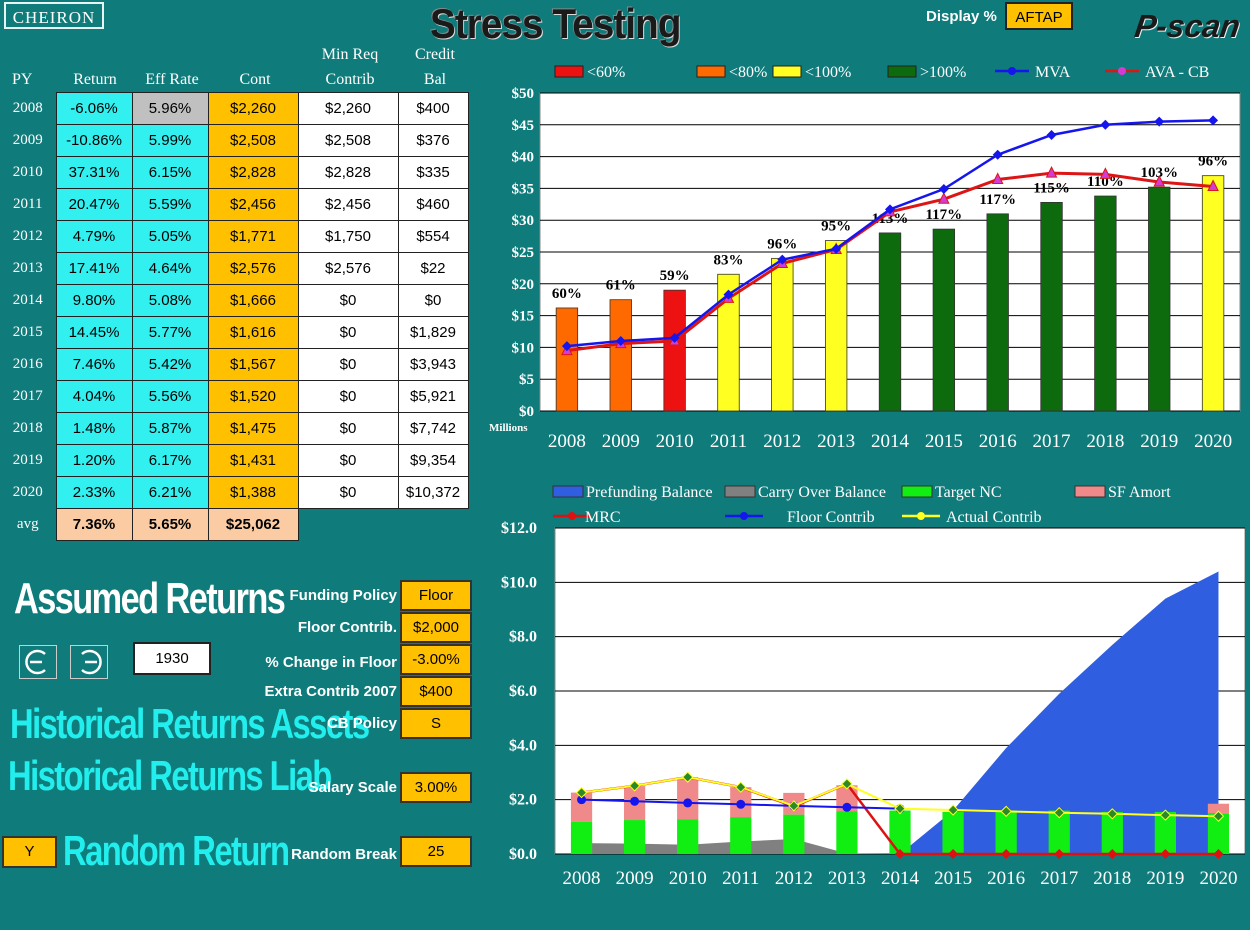 This screenshot has width=1250, height=930. Describe the element at coordinates (436, 595) in the screenshot. I see `funding-policy-field: Floor` at that location.